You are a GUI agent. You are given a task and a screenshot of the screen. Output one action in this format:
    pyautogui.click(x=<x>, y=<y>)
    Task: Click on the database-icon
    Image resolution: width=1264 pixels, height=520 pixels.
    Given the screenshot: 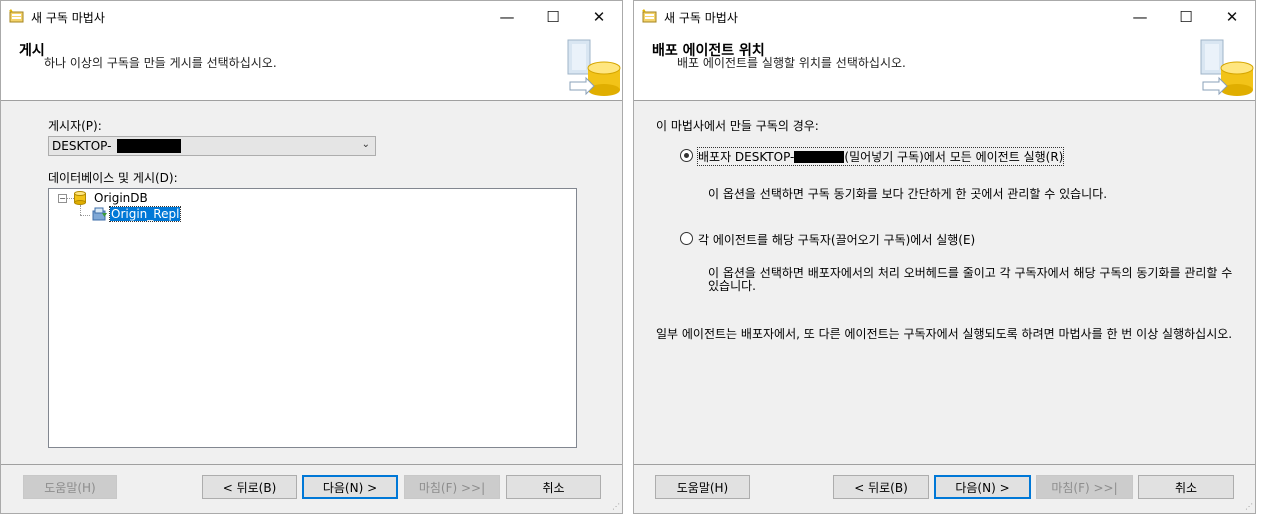 What is the action you would take?
    pyautogui.click(x=80, y=198)
    